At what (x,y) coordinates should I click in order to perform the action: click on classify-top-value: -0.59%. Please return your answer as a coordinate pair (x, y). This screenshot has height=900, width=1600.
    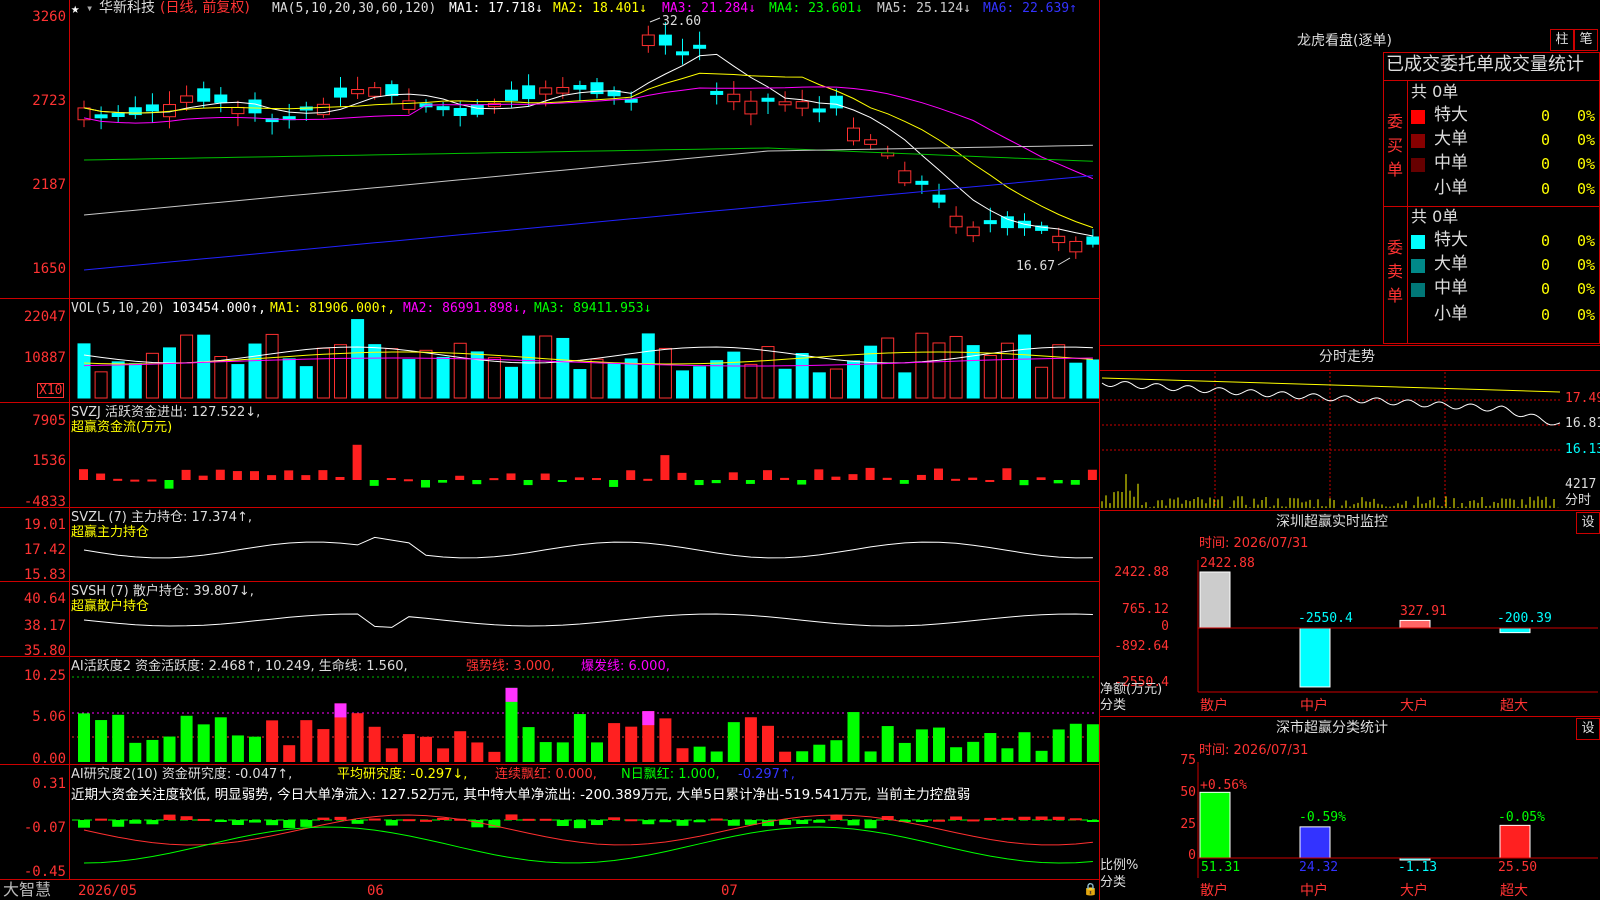
    Looking at the image, I should click on (1322, 817).